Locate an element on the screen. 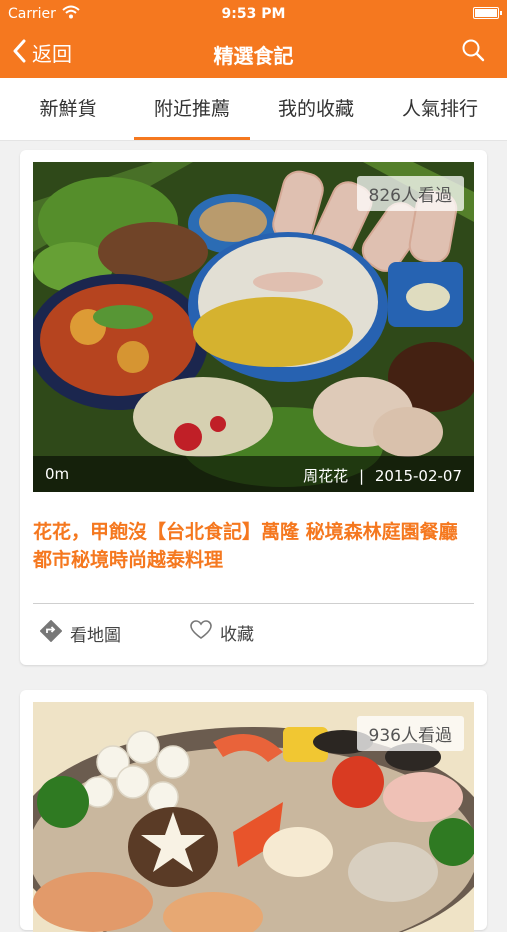  distance-label: 0m is located at coordinates (57, 474).